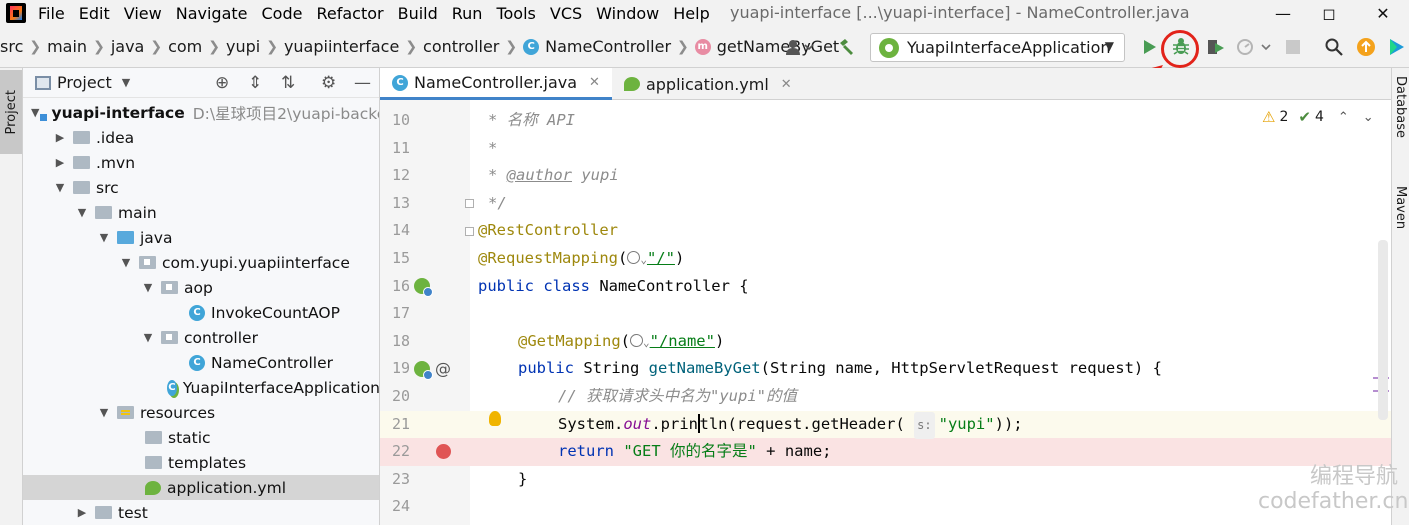  Describe the element at coordinates (467, 13) in the screenshot. I see `menu-run: Run` at that location.